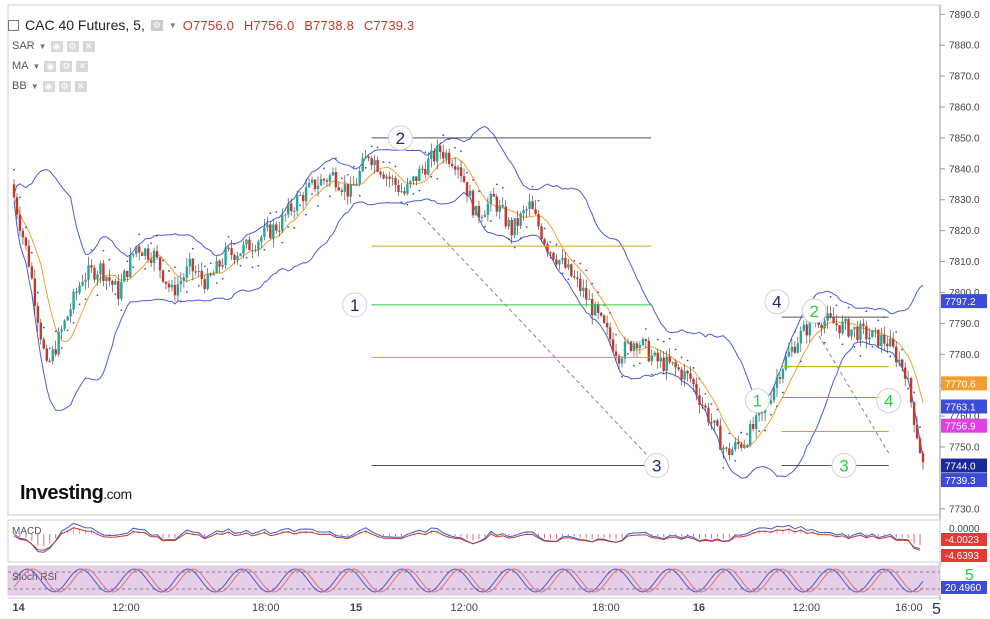 Image resolution: width=990 pixels, height=619 pixels. I want to click on y-tick-label: 7830.0, so click(964, 200).